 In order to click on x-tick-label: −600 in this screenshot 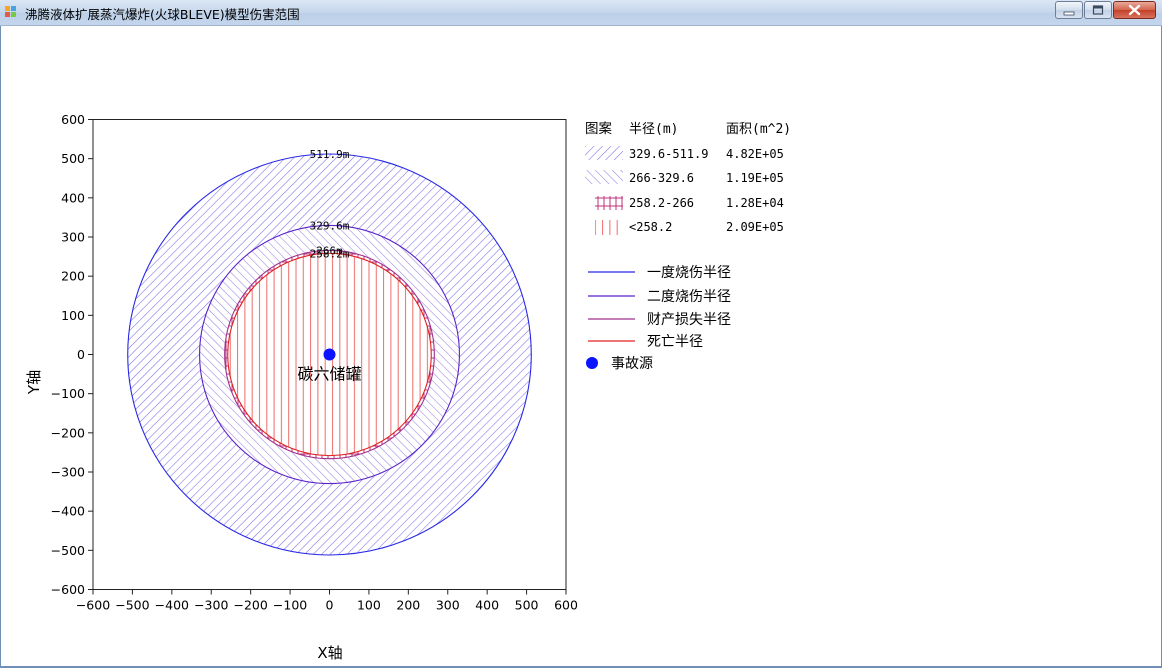, I will do `click(93, 605)`.